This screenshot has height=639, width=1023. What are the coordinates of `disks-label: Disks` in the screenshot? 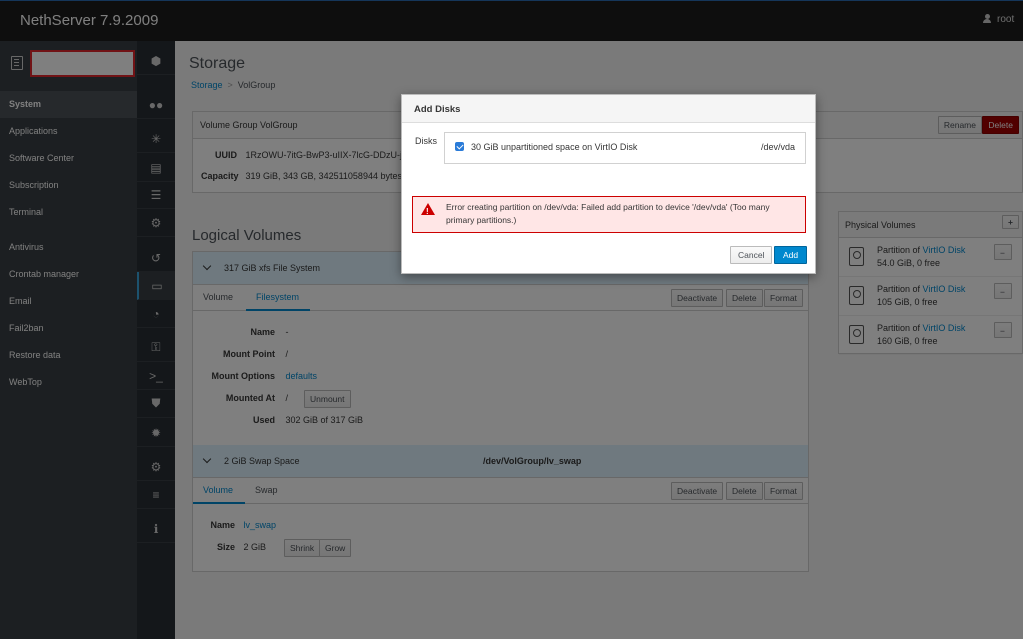 It's located at (426, 141).